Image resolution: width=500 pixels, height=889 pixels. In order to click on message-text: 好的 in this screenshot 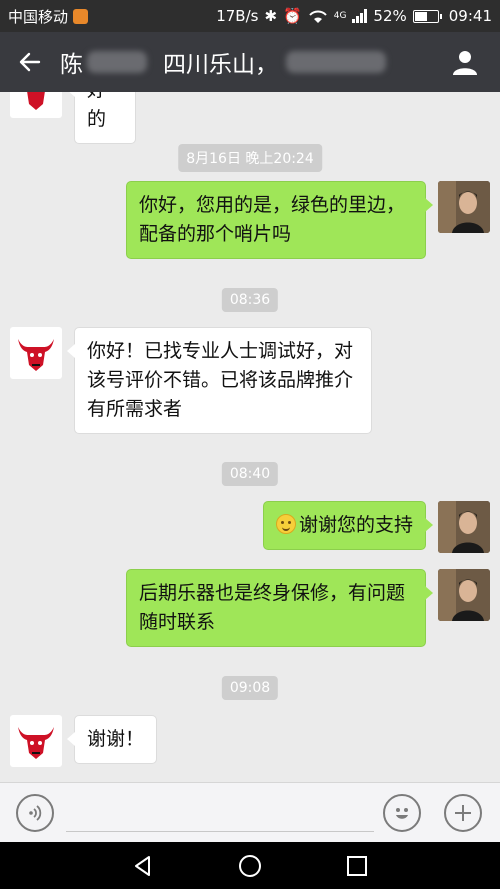, I will do `click(97, 111)`.